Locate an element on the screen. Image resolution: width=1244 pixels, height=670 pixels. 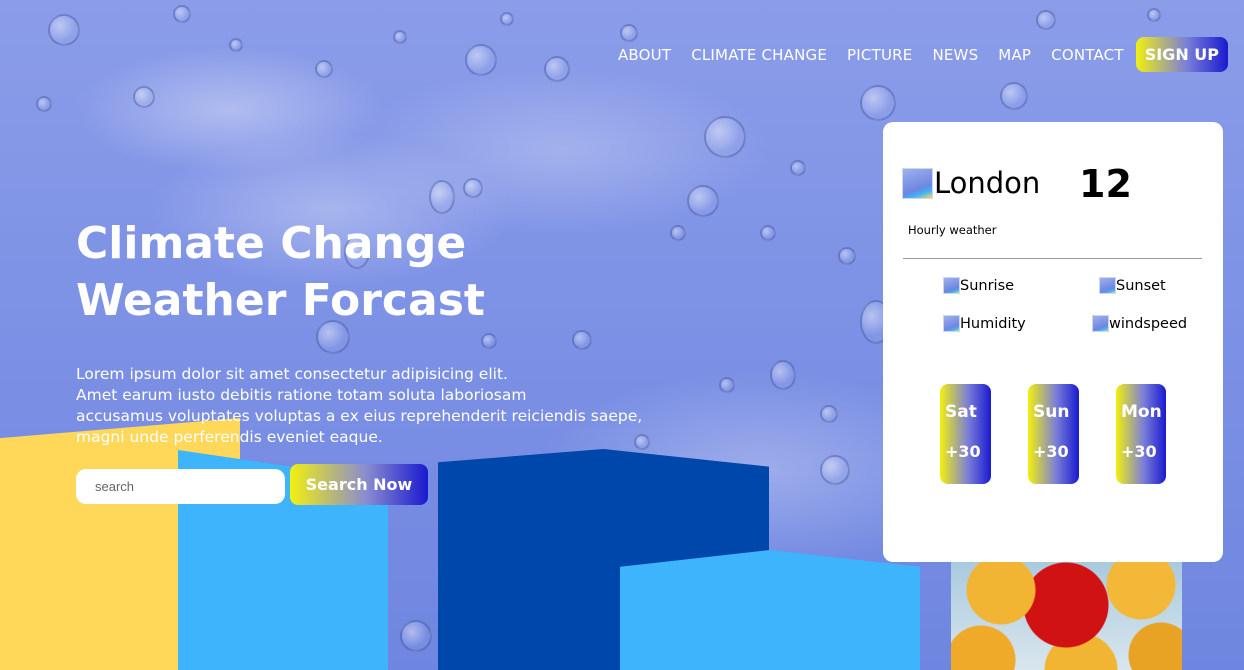
sunrise-stat: Sunrise is located at coordinates (978, 285).